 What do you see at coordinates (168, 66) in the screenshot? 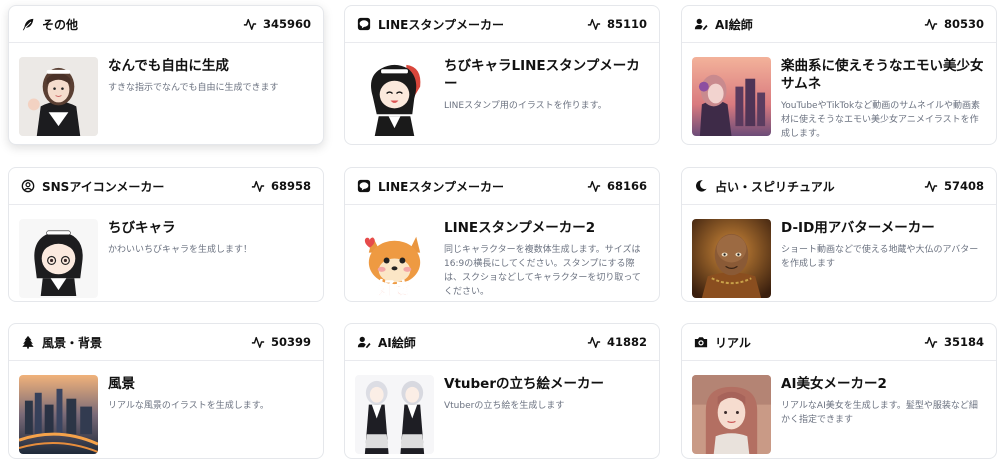
I see `template-title: なんでも自由に生成` at bounding box center [168, 66].